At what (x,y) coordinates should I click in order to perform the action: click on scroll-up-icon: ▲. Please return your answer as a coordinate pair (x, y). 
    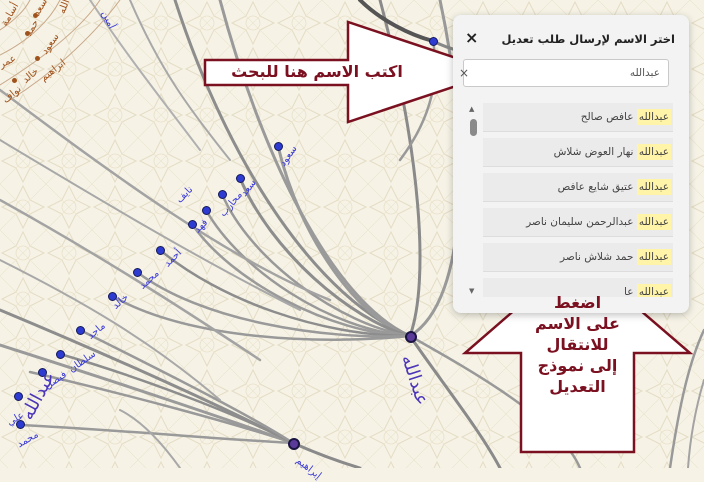
    Looking at the image, I should click on (471, 109).